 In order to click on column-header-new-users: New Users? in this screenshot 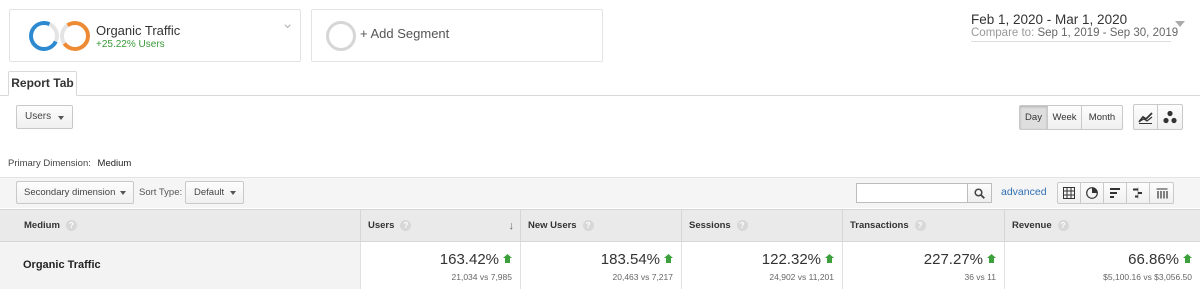, I will do `click(600, 226)`.